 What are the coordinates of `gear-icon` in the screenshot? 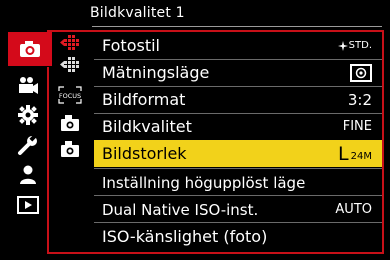 It's located at (28, 115).